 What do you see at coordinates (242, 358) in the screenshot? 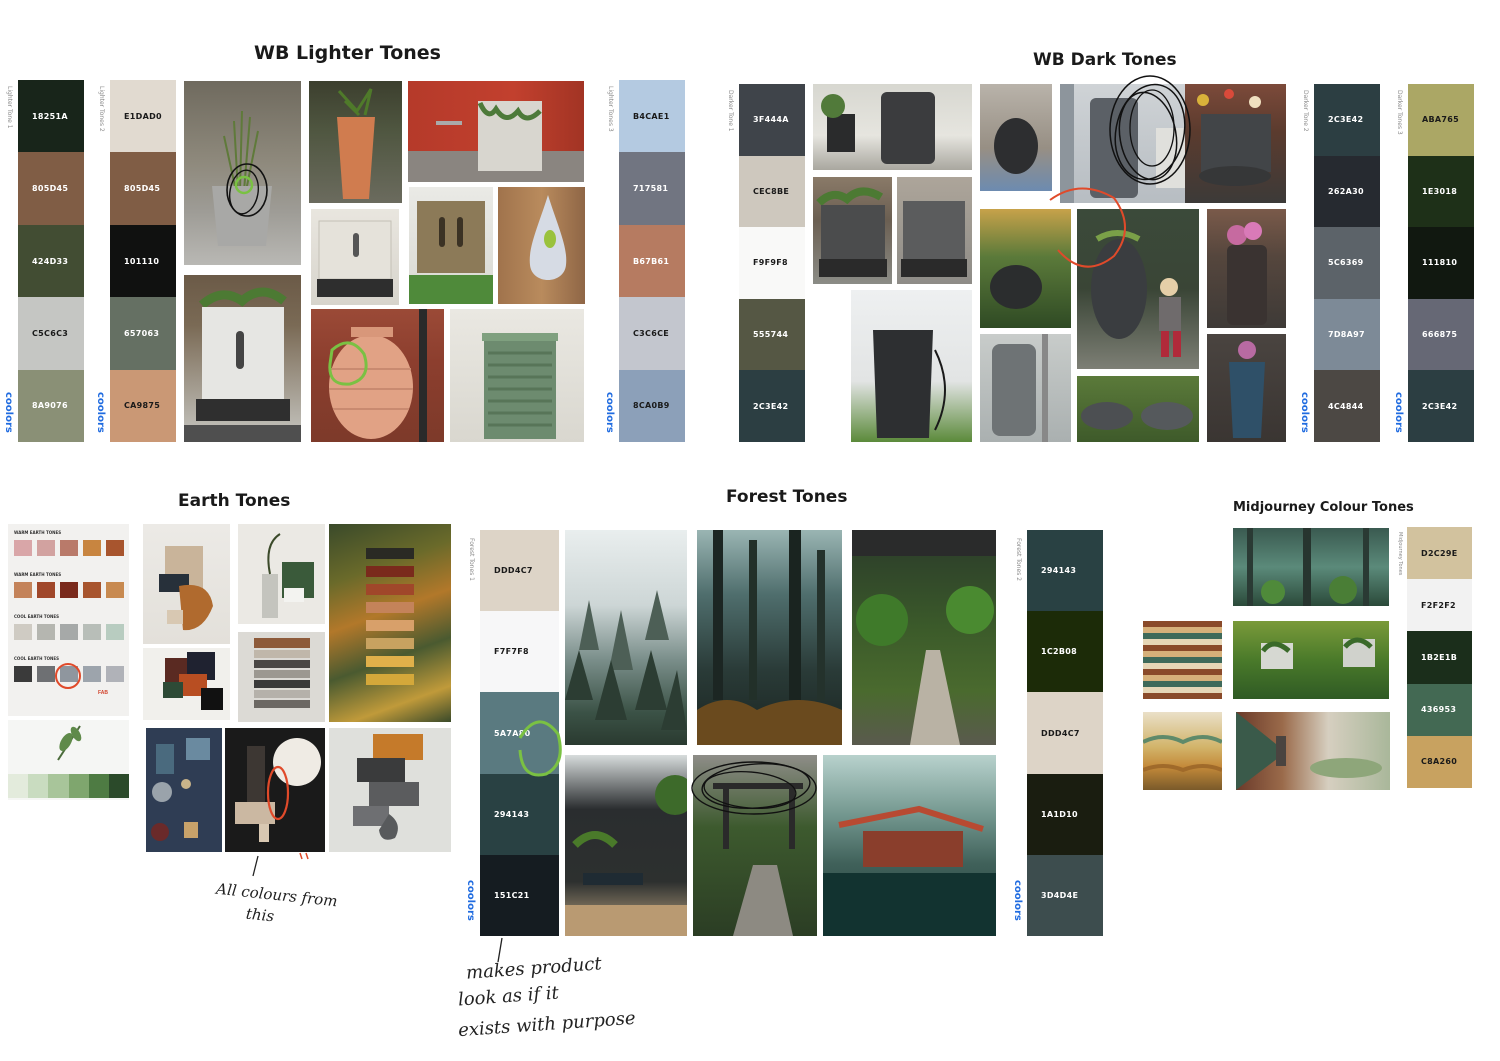
I see `photo-square-planter-outdoor` at bounding box center [242, 358].